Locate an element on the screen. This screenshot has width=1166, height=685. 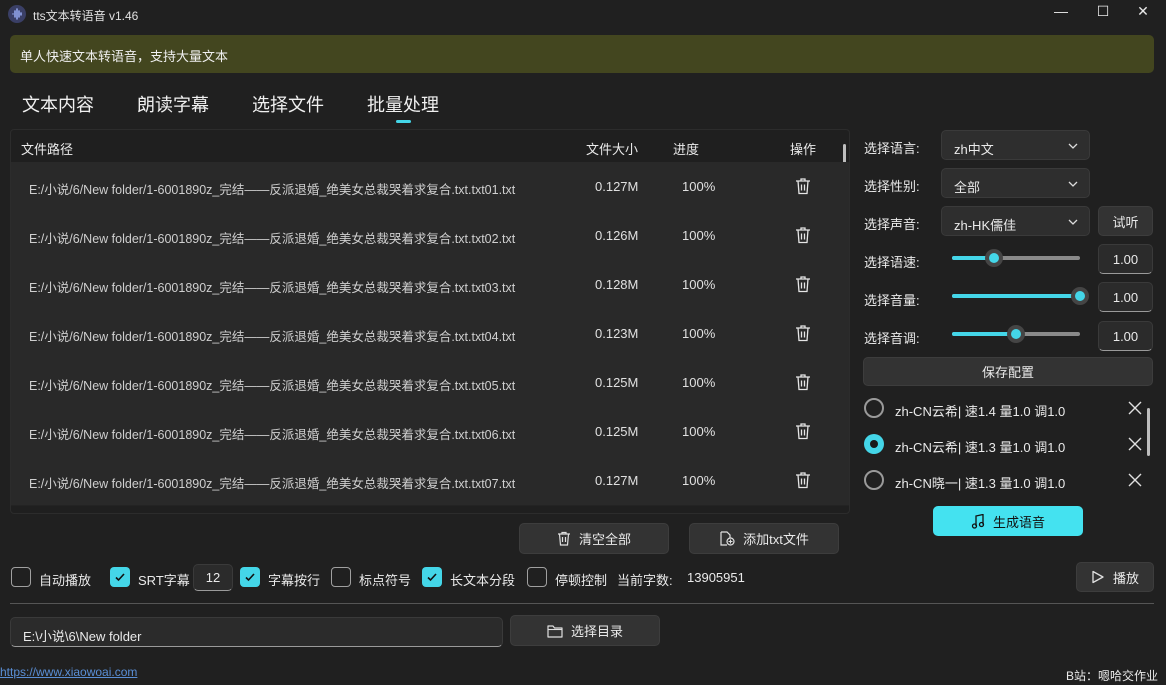
pause-label: 停顿控制 is located at coordinates (581, 580).